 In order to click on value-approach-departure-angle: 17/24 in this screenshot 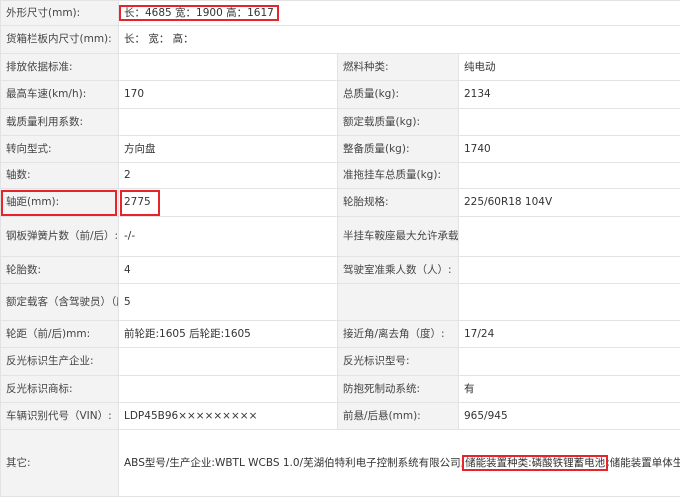, I will do `click(568, 334)`.